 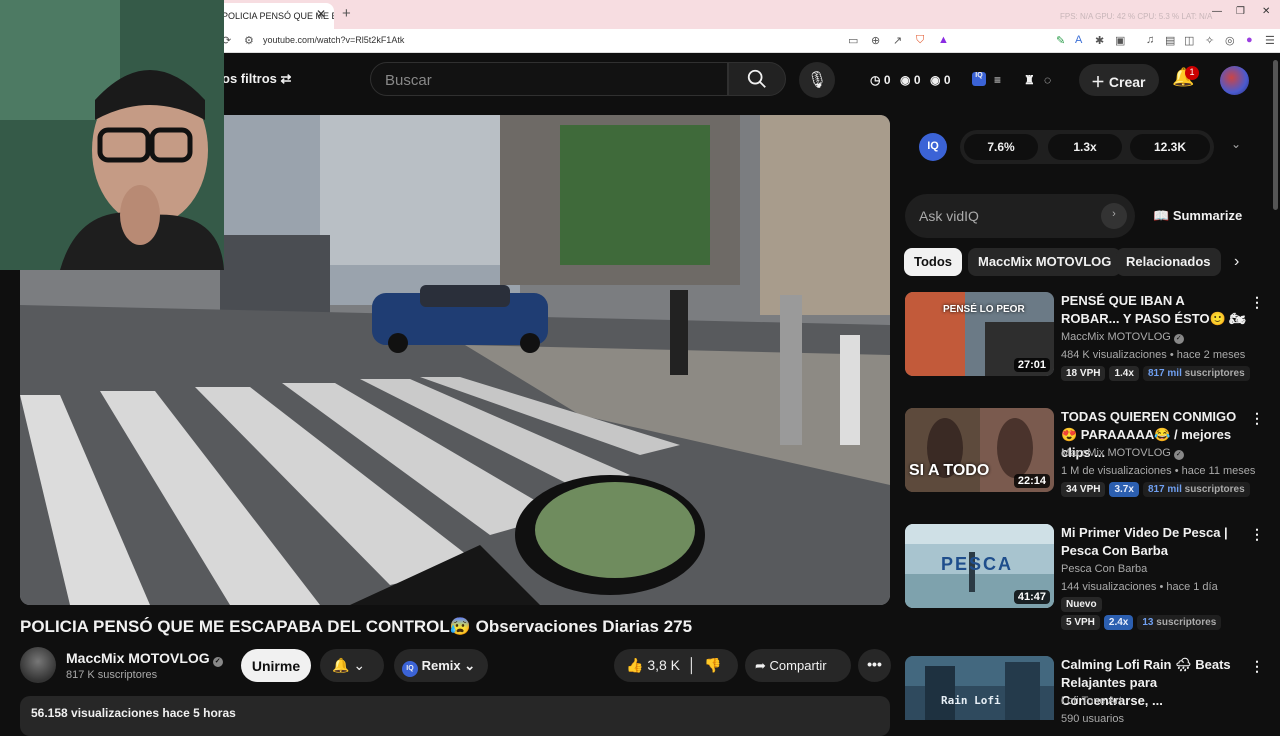 What do you see at coordinates (256, 79) in the screenshot?
I see `filters-button: os filtros ⇄` at bounding box center [256, 79].